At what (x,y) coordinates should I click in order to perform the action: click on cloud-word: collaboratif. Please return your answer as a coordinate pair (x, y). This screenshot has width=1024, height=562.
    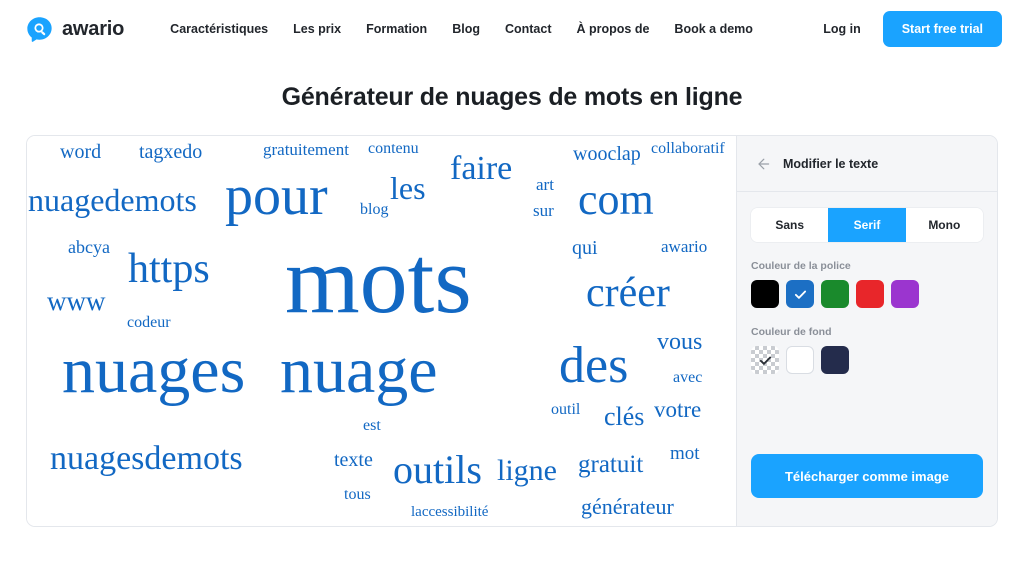
    Looking at the image, I should click on (688, 148).